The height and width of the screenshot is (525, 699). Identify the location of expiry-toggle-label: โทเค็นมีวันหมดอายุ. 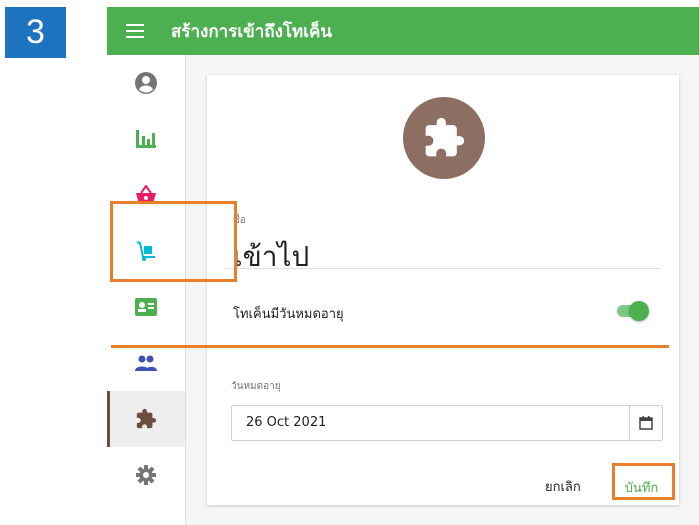
(288, 314).